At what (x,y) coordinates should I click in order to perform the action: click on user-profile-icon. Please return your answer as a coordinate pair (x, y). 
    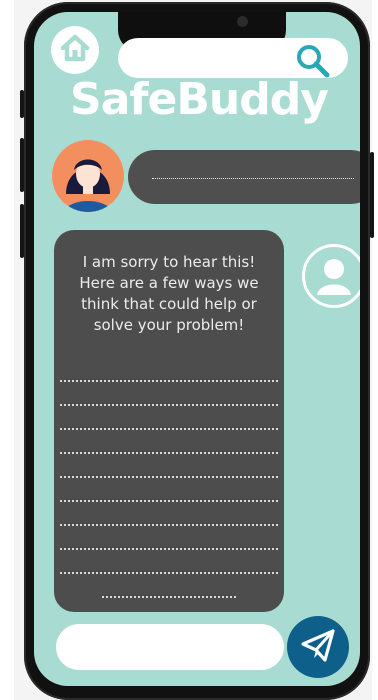
    Looking at the image, I should click on (331, 276).